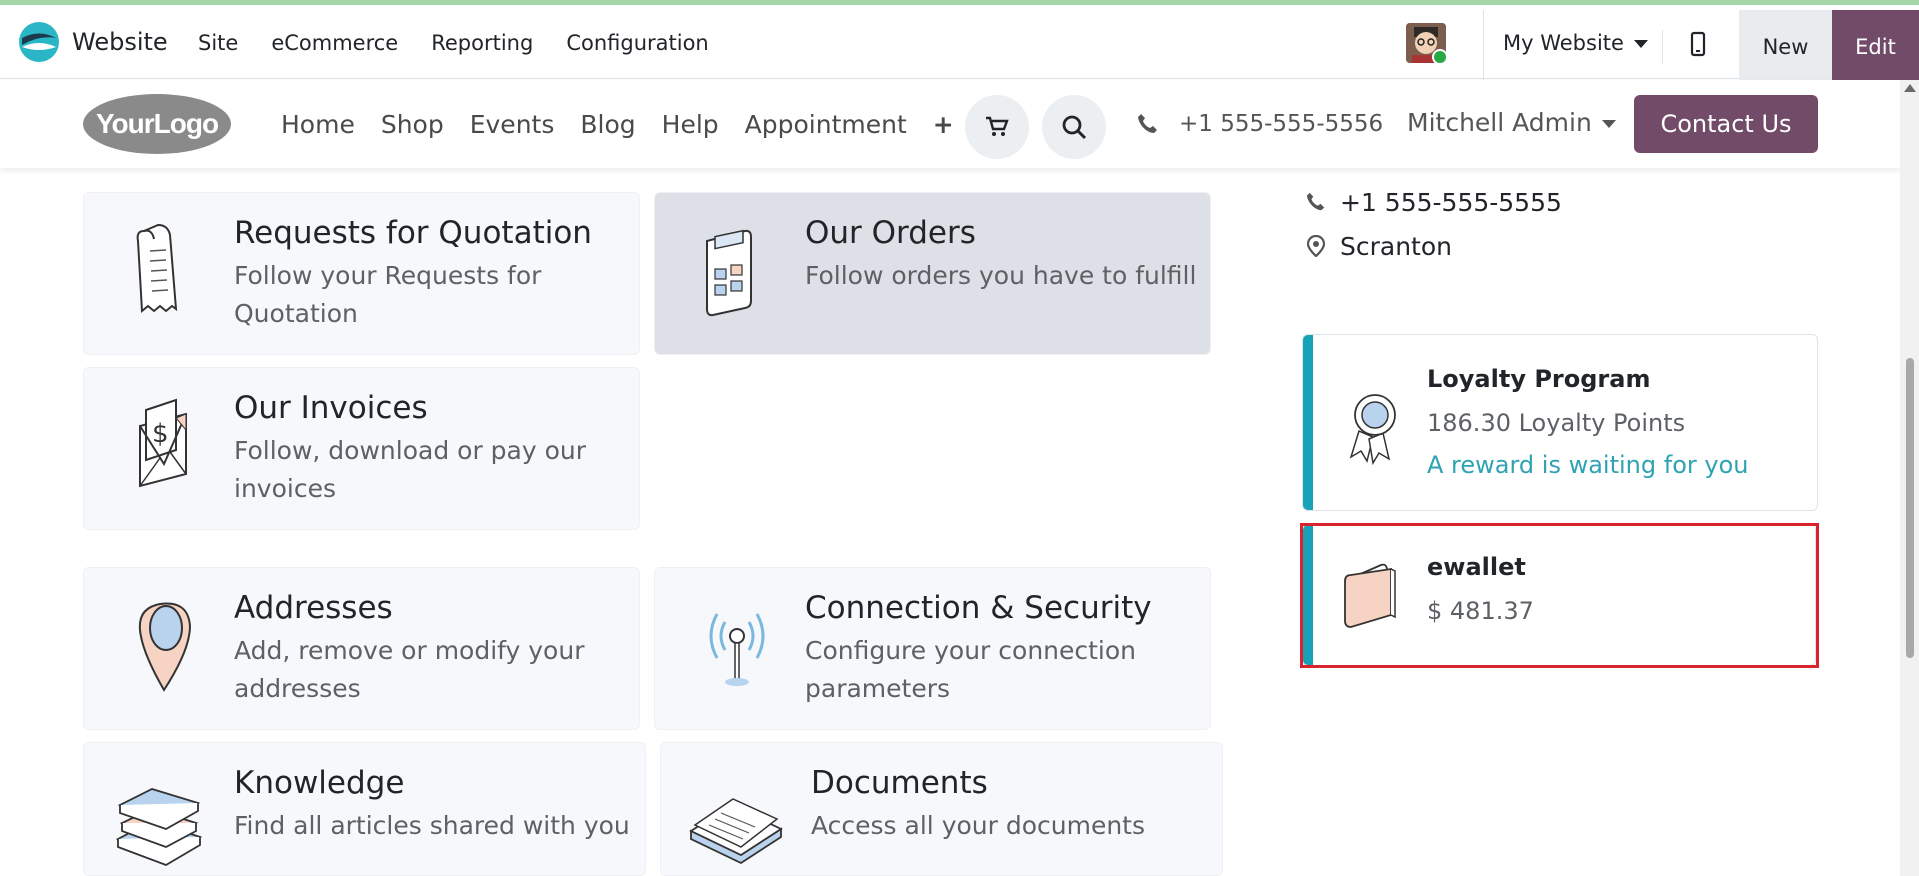  I want to click on user-name: Mitchell Admin, so click(1499, 122).